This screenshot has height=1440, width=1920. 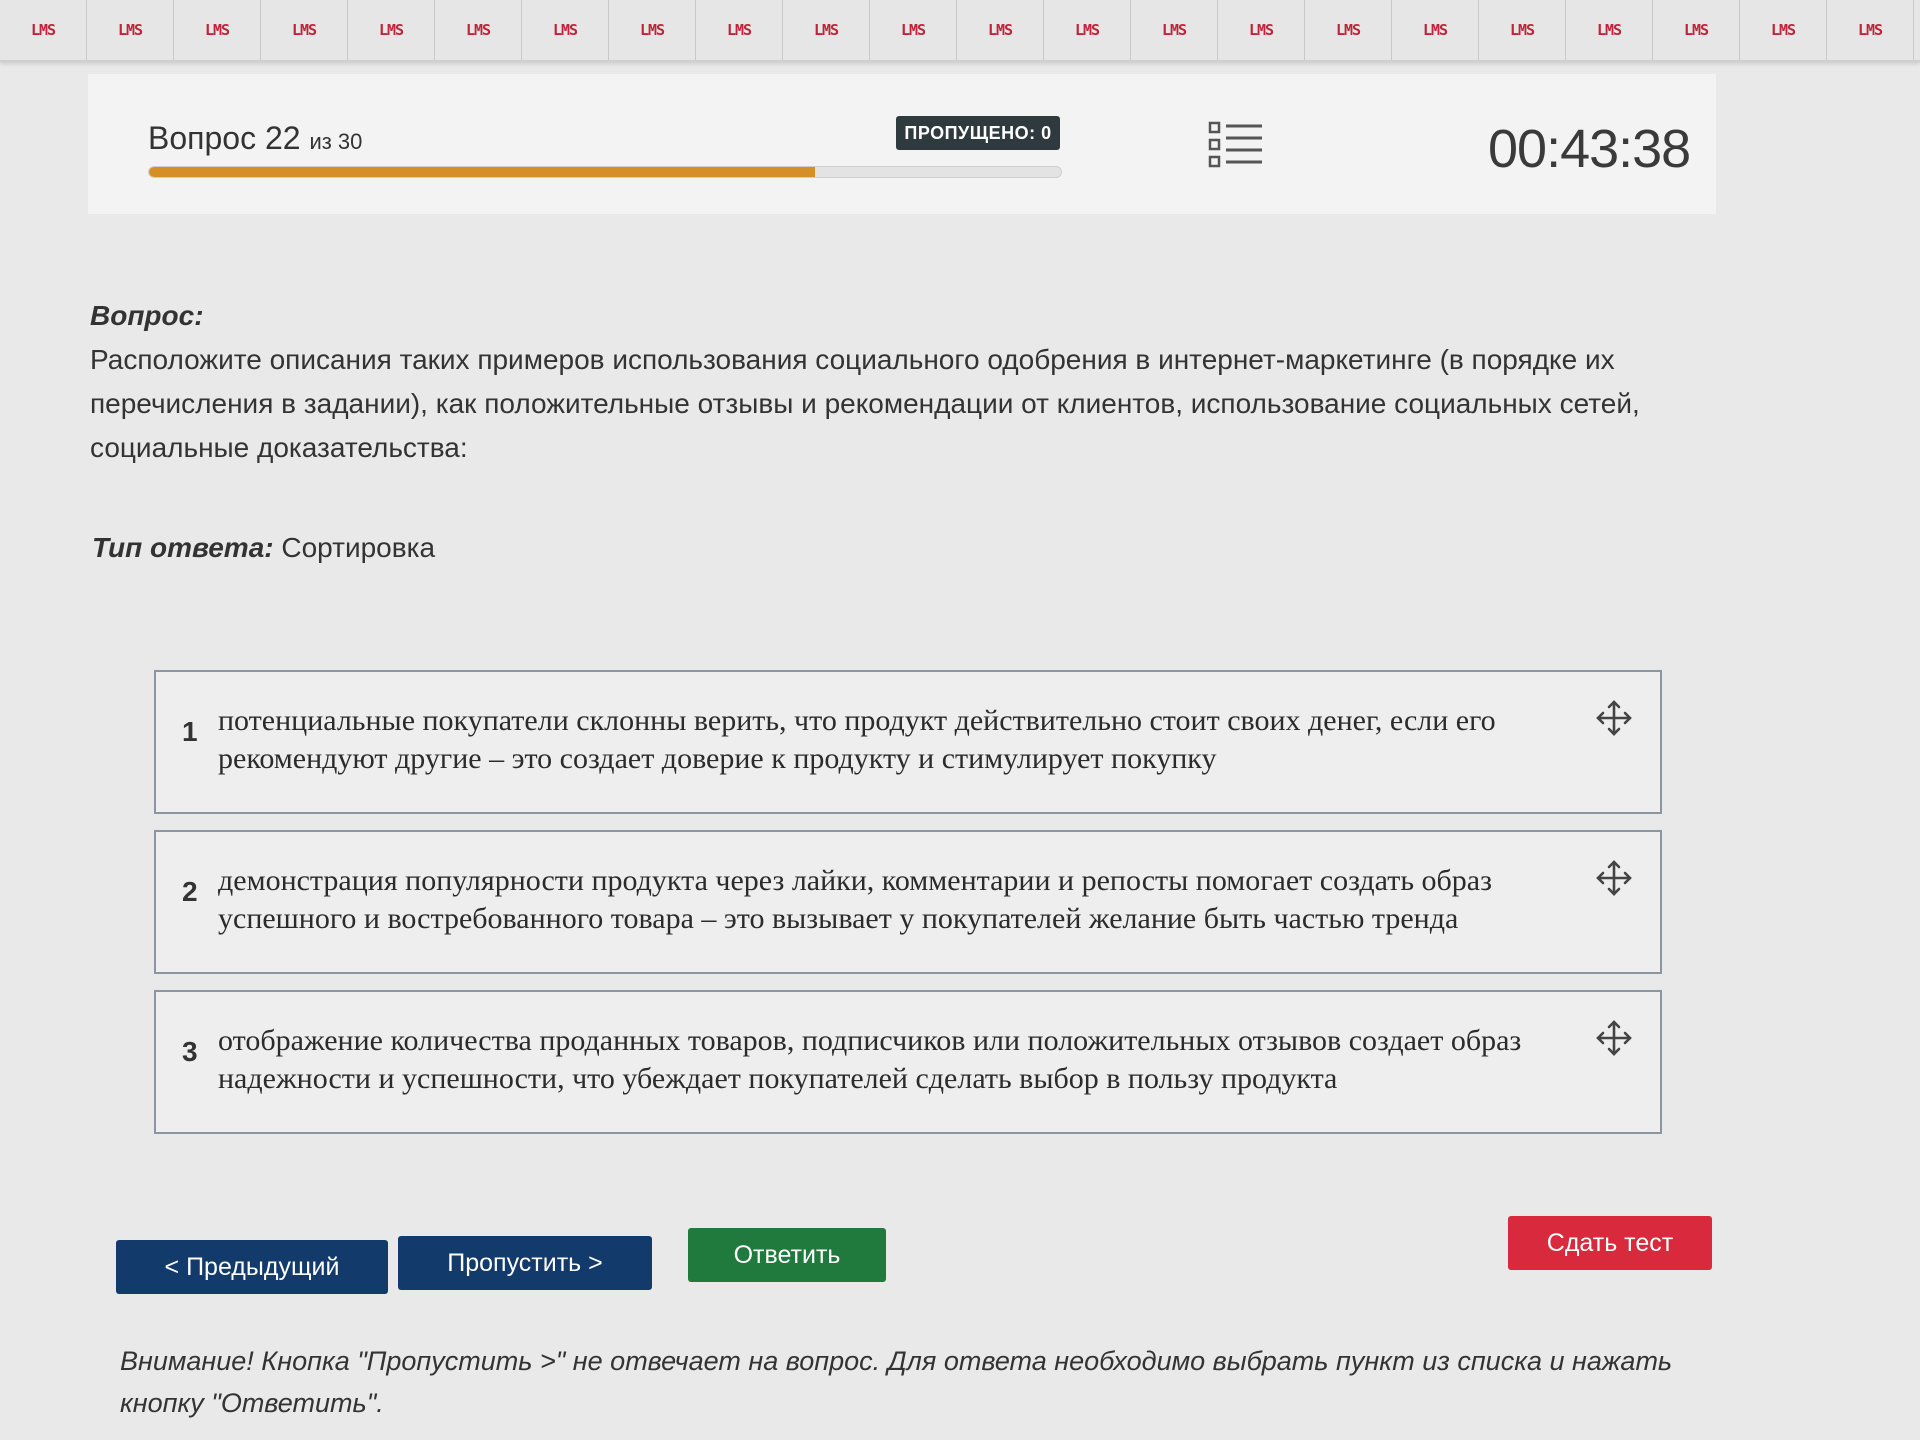 What do you see at coordinates (525, 1263) in the screenshot?
I see `skip-button: Пропустить >` at bounding box center [525, 1263].